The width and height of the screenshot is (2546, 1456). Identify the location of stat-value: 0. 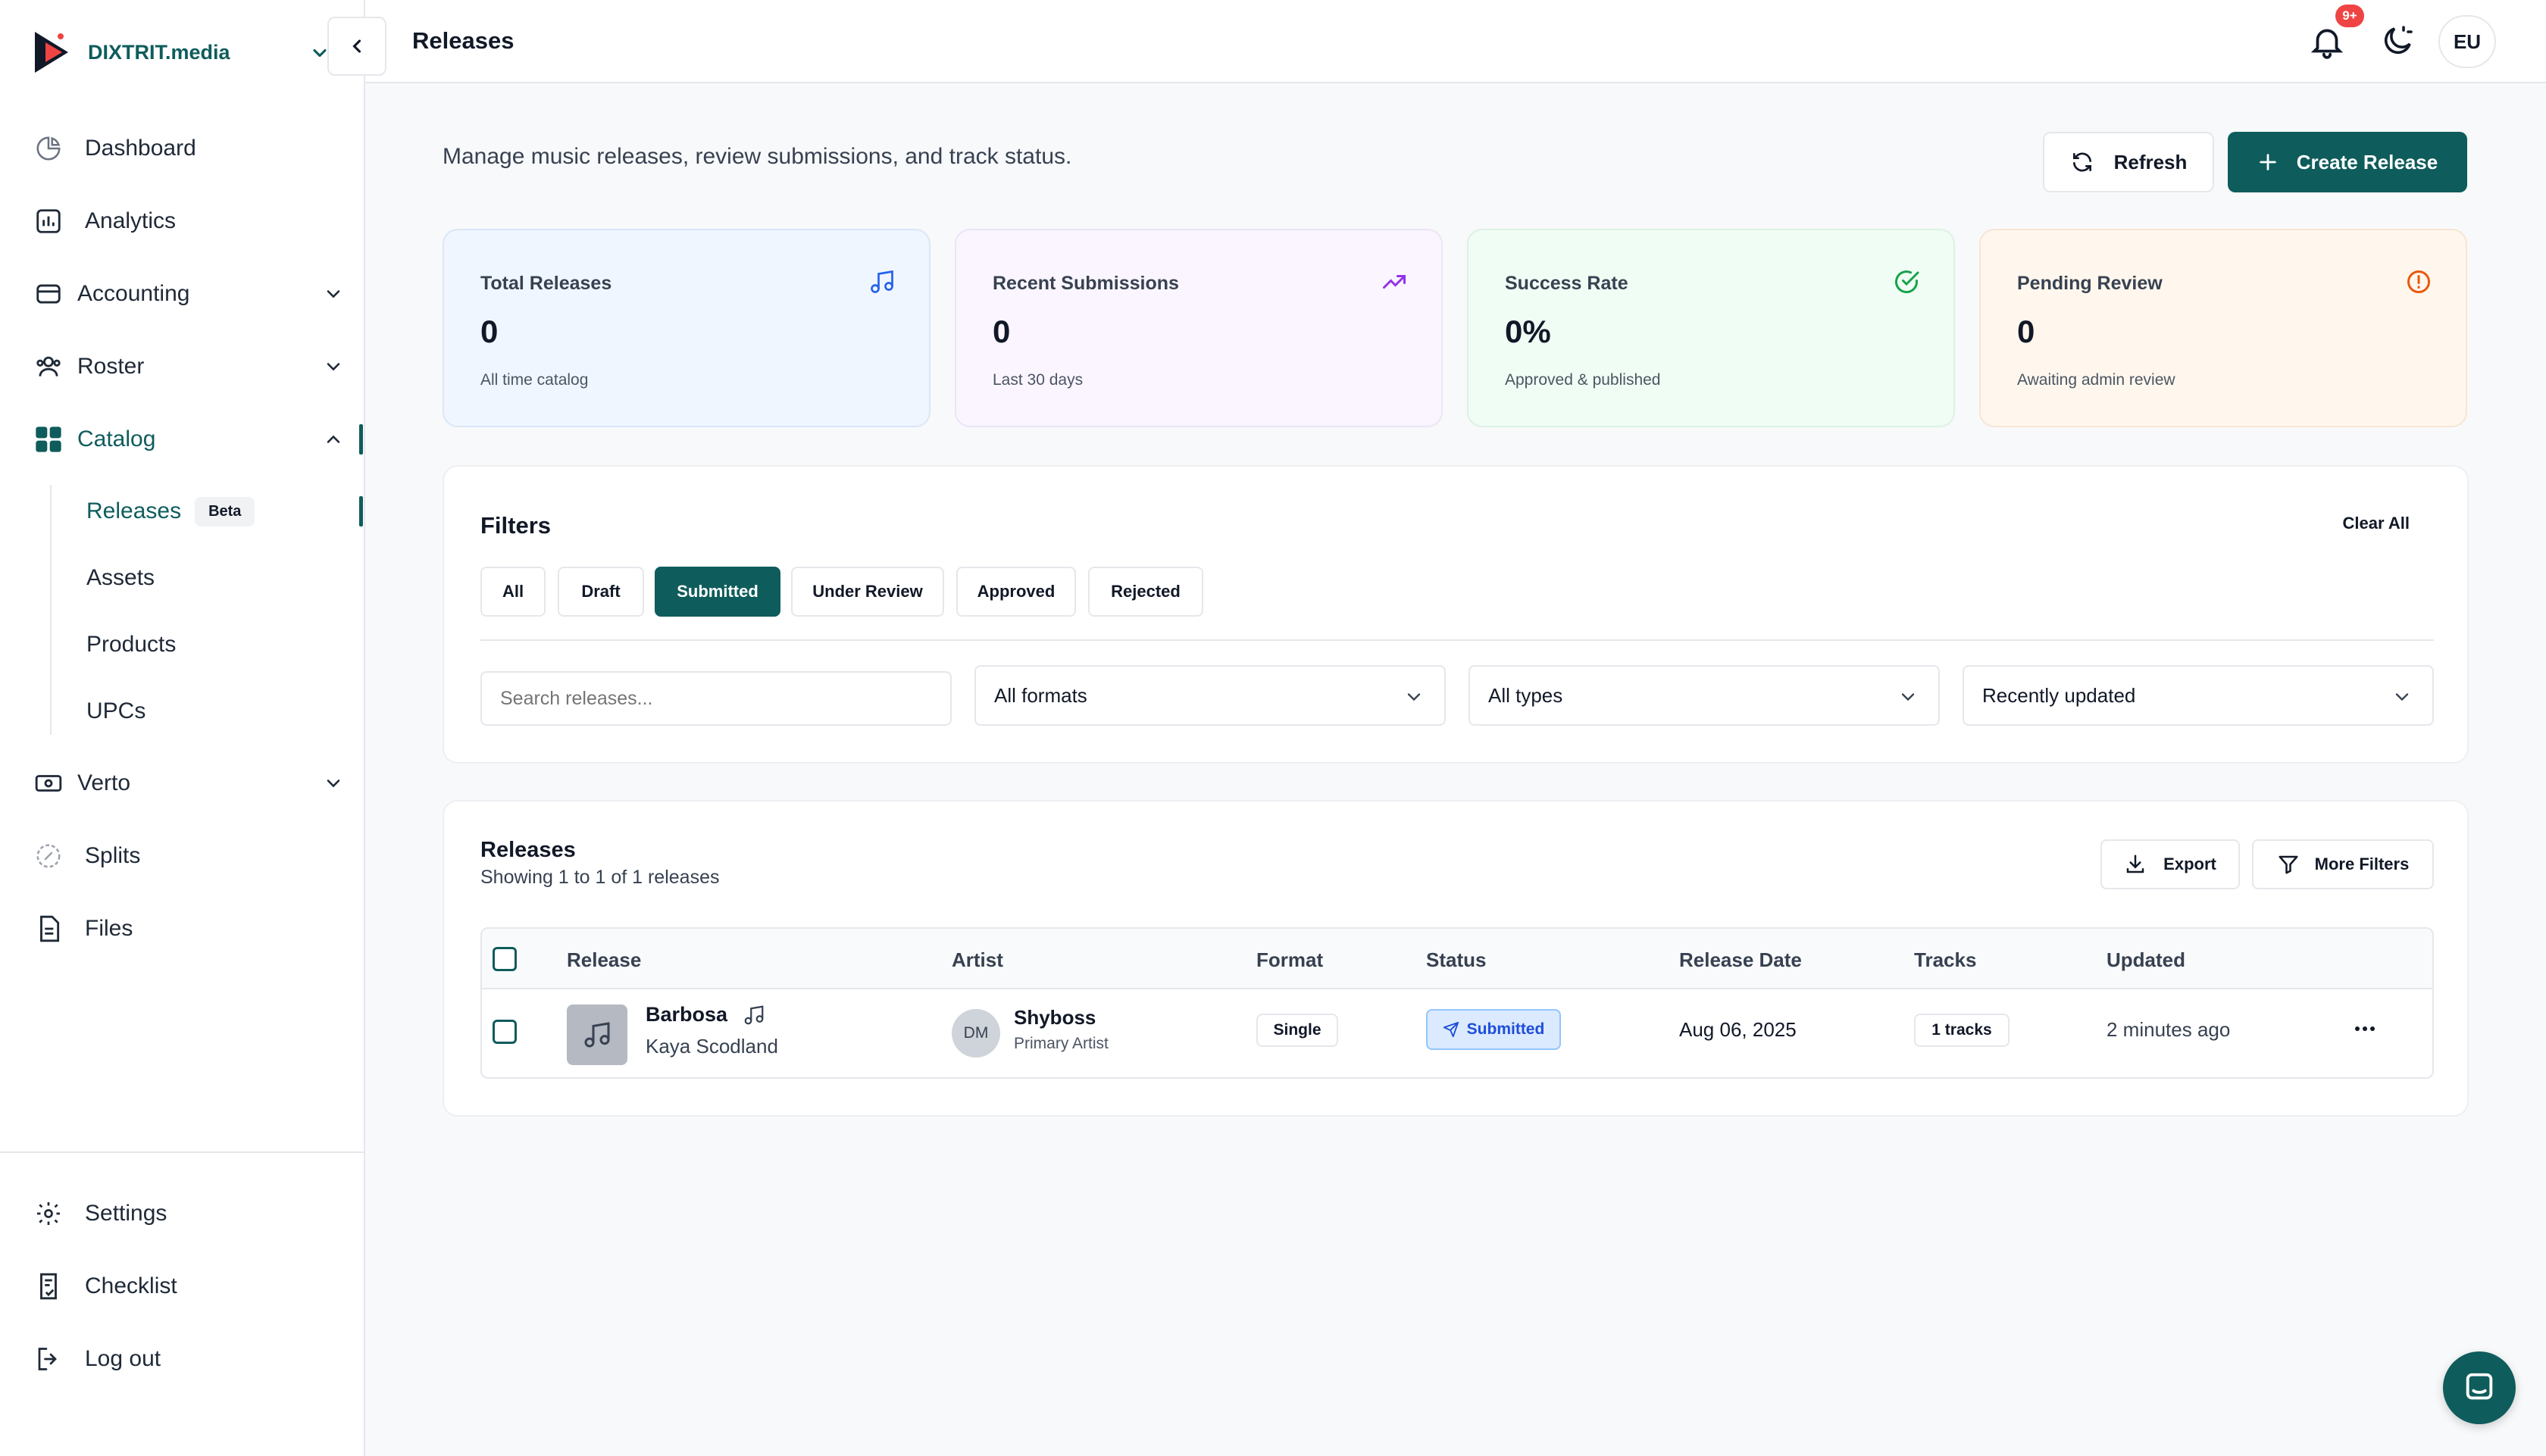
(1002, 331).